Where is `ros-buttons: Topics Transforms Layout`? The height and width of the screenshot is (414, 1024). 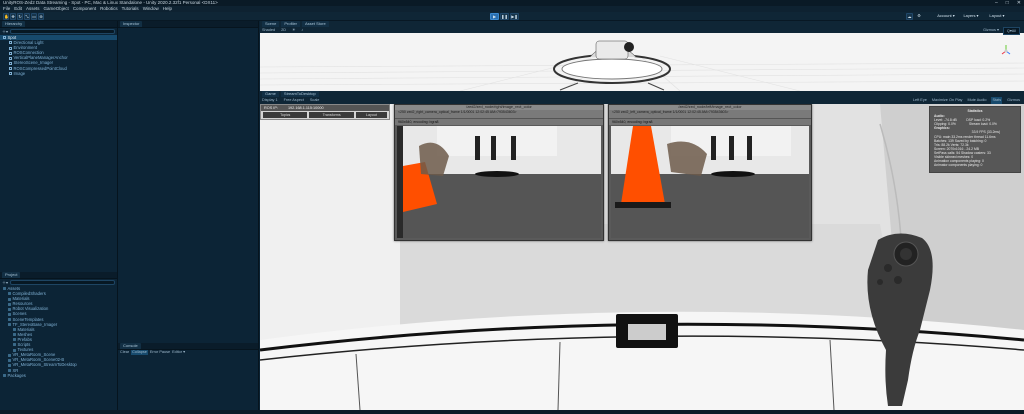
ros-buttons: Topics Transforms Layout is located at coordinates (325, 115).